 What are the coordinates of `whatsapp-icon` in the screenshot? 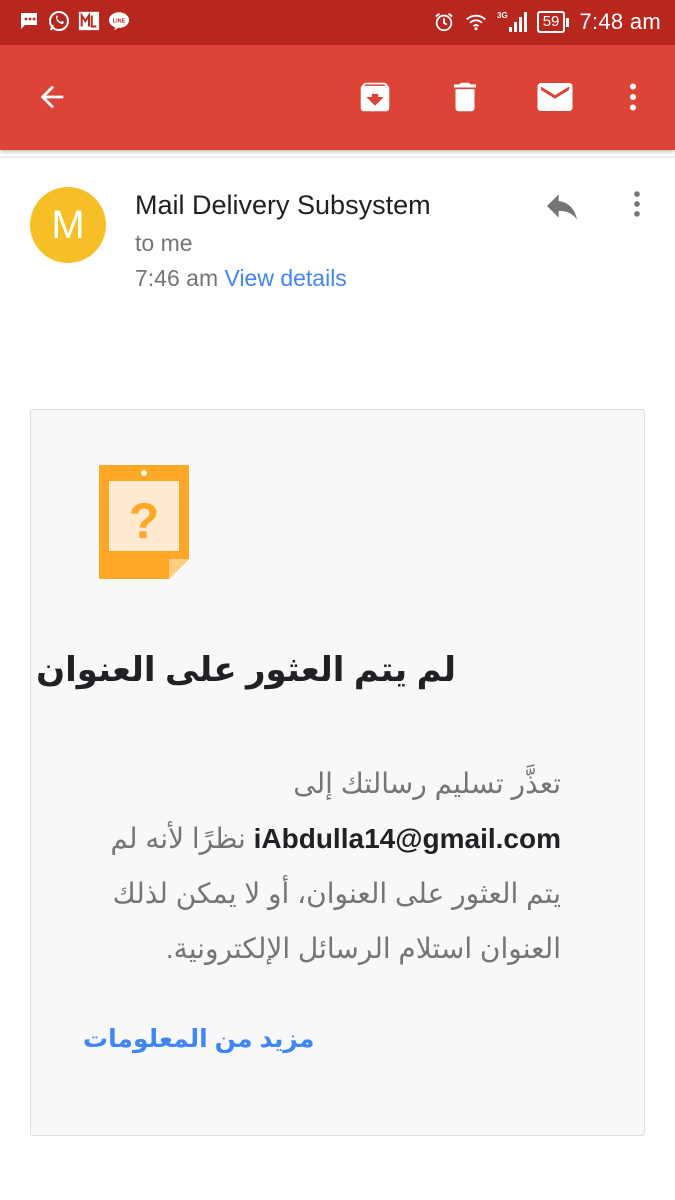 It's located at (59, 21).